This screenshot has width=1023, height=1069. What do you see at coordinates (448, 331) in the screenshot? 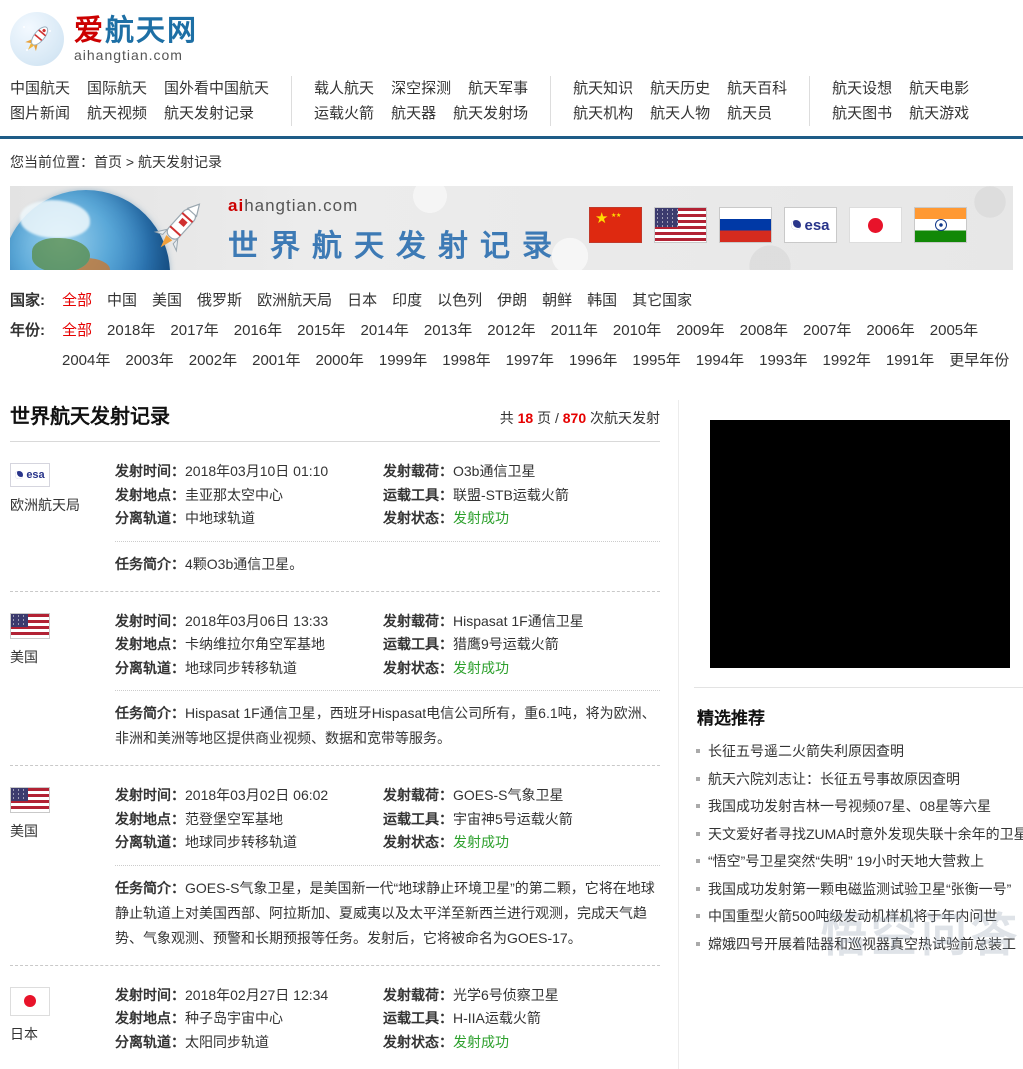
I see `year-filter-link: 2013年` at bounding box center [448, 331].